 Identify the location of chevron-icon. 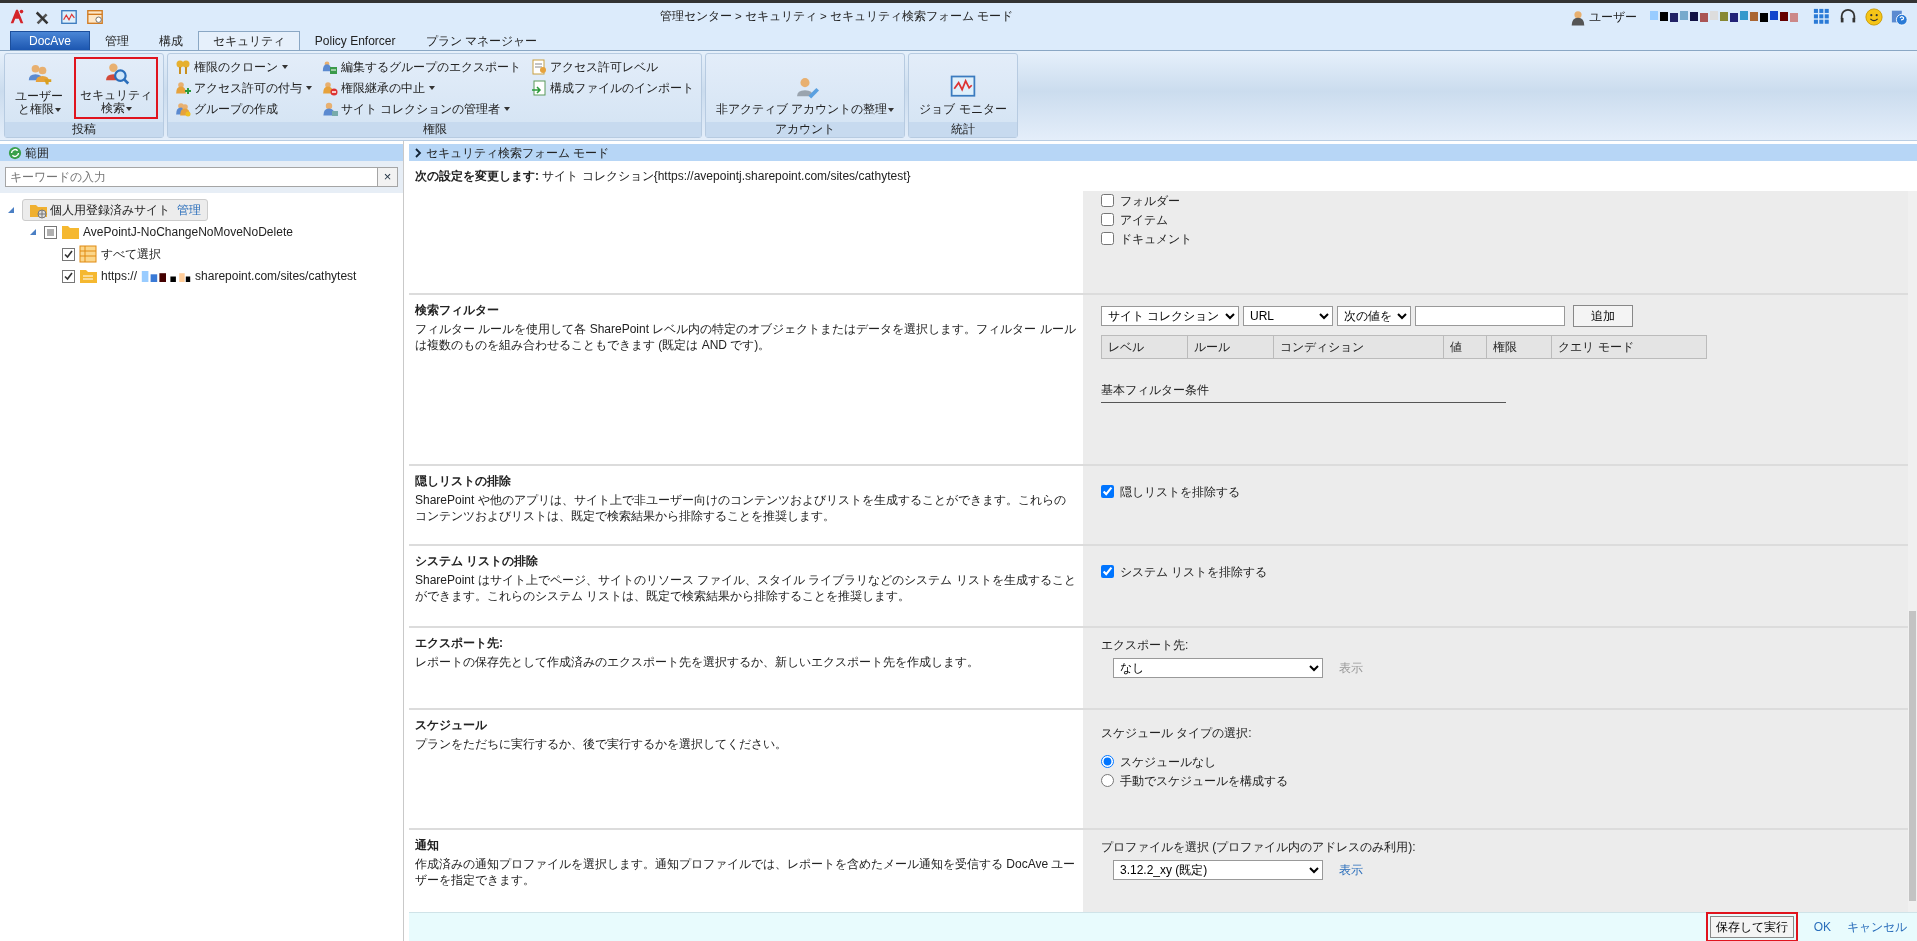
(418, 152).